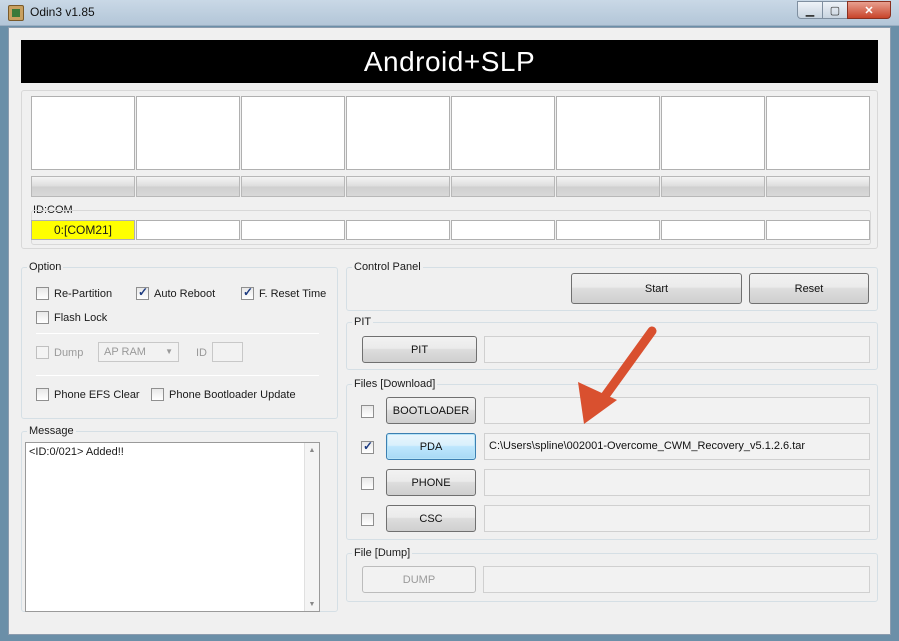 The height and width of the screenshot is (641, 899). Describe the element at coordinates (83, 293) in the screenshot. I see `re-partition-label: Re-Partition` at that location.